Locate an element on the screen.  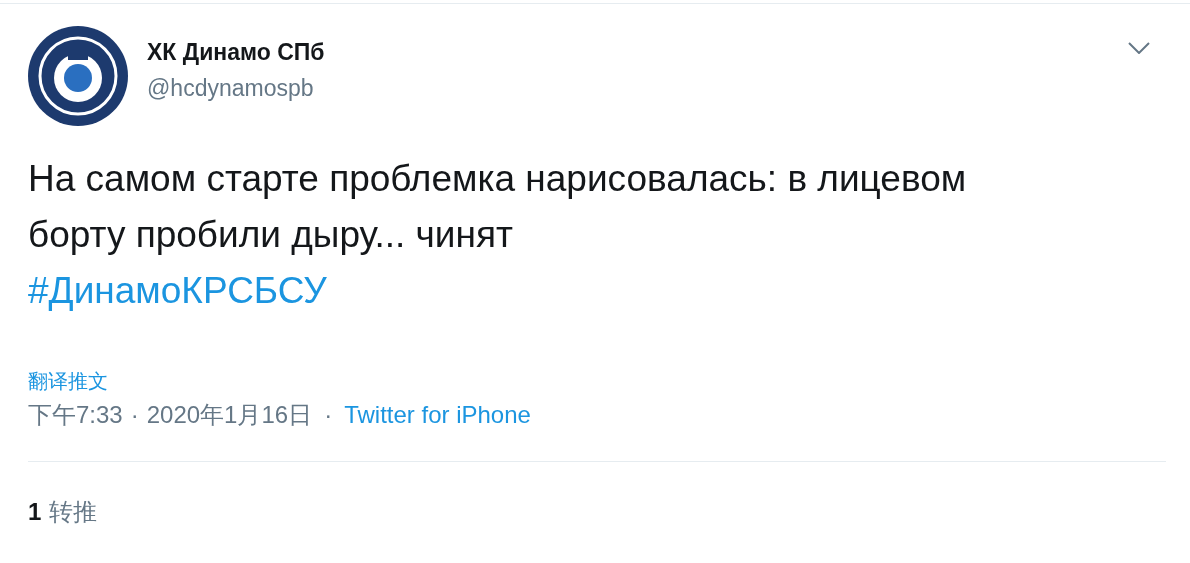
author-handle: @hcdynamospb is located at coordinates (236, 88).